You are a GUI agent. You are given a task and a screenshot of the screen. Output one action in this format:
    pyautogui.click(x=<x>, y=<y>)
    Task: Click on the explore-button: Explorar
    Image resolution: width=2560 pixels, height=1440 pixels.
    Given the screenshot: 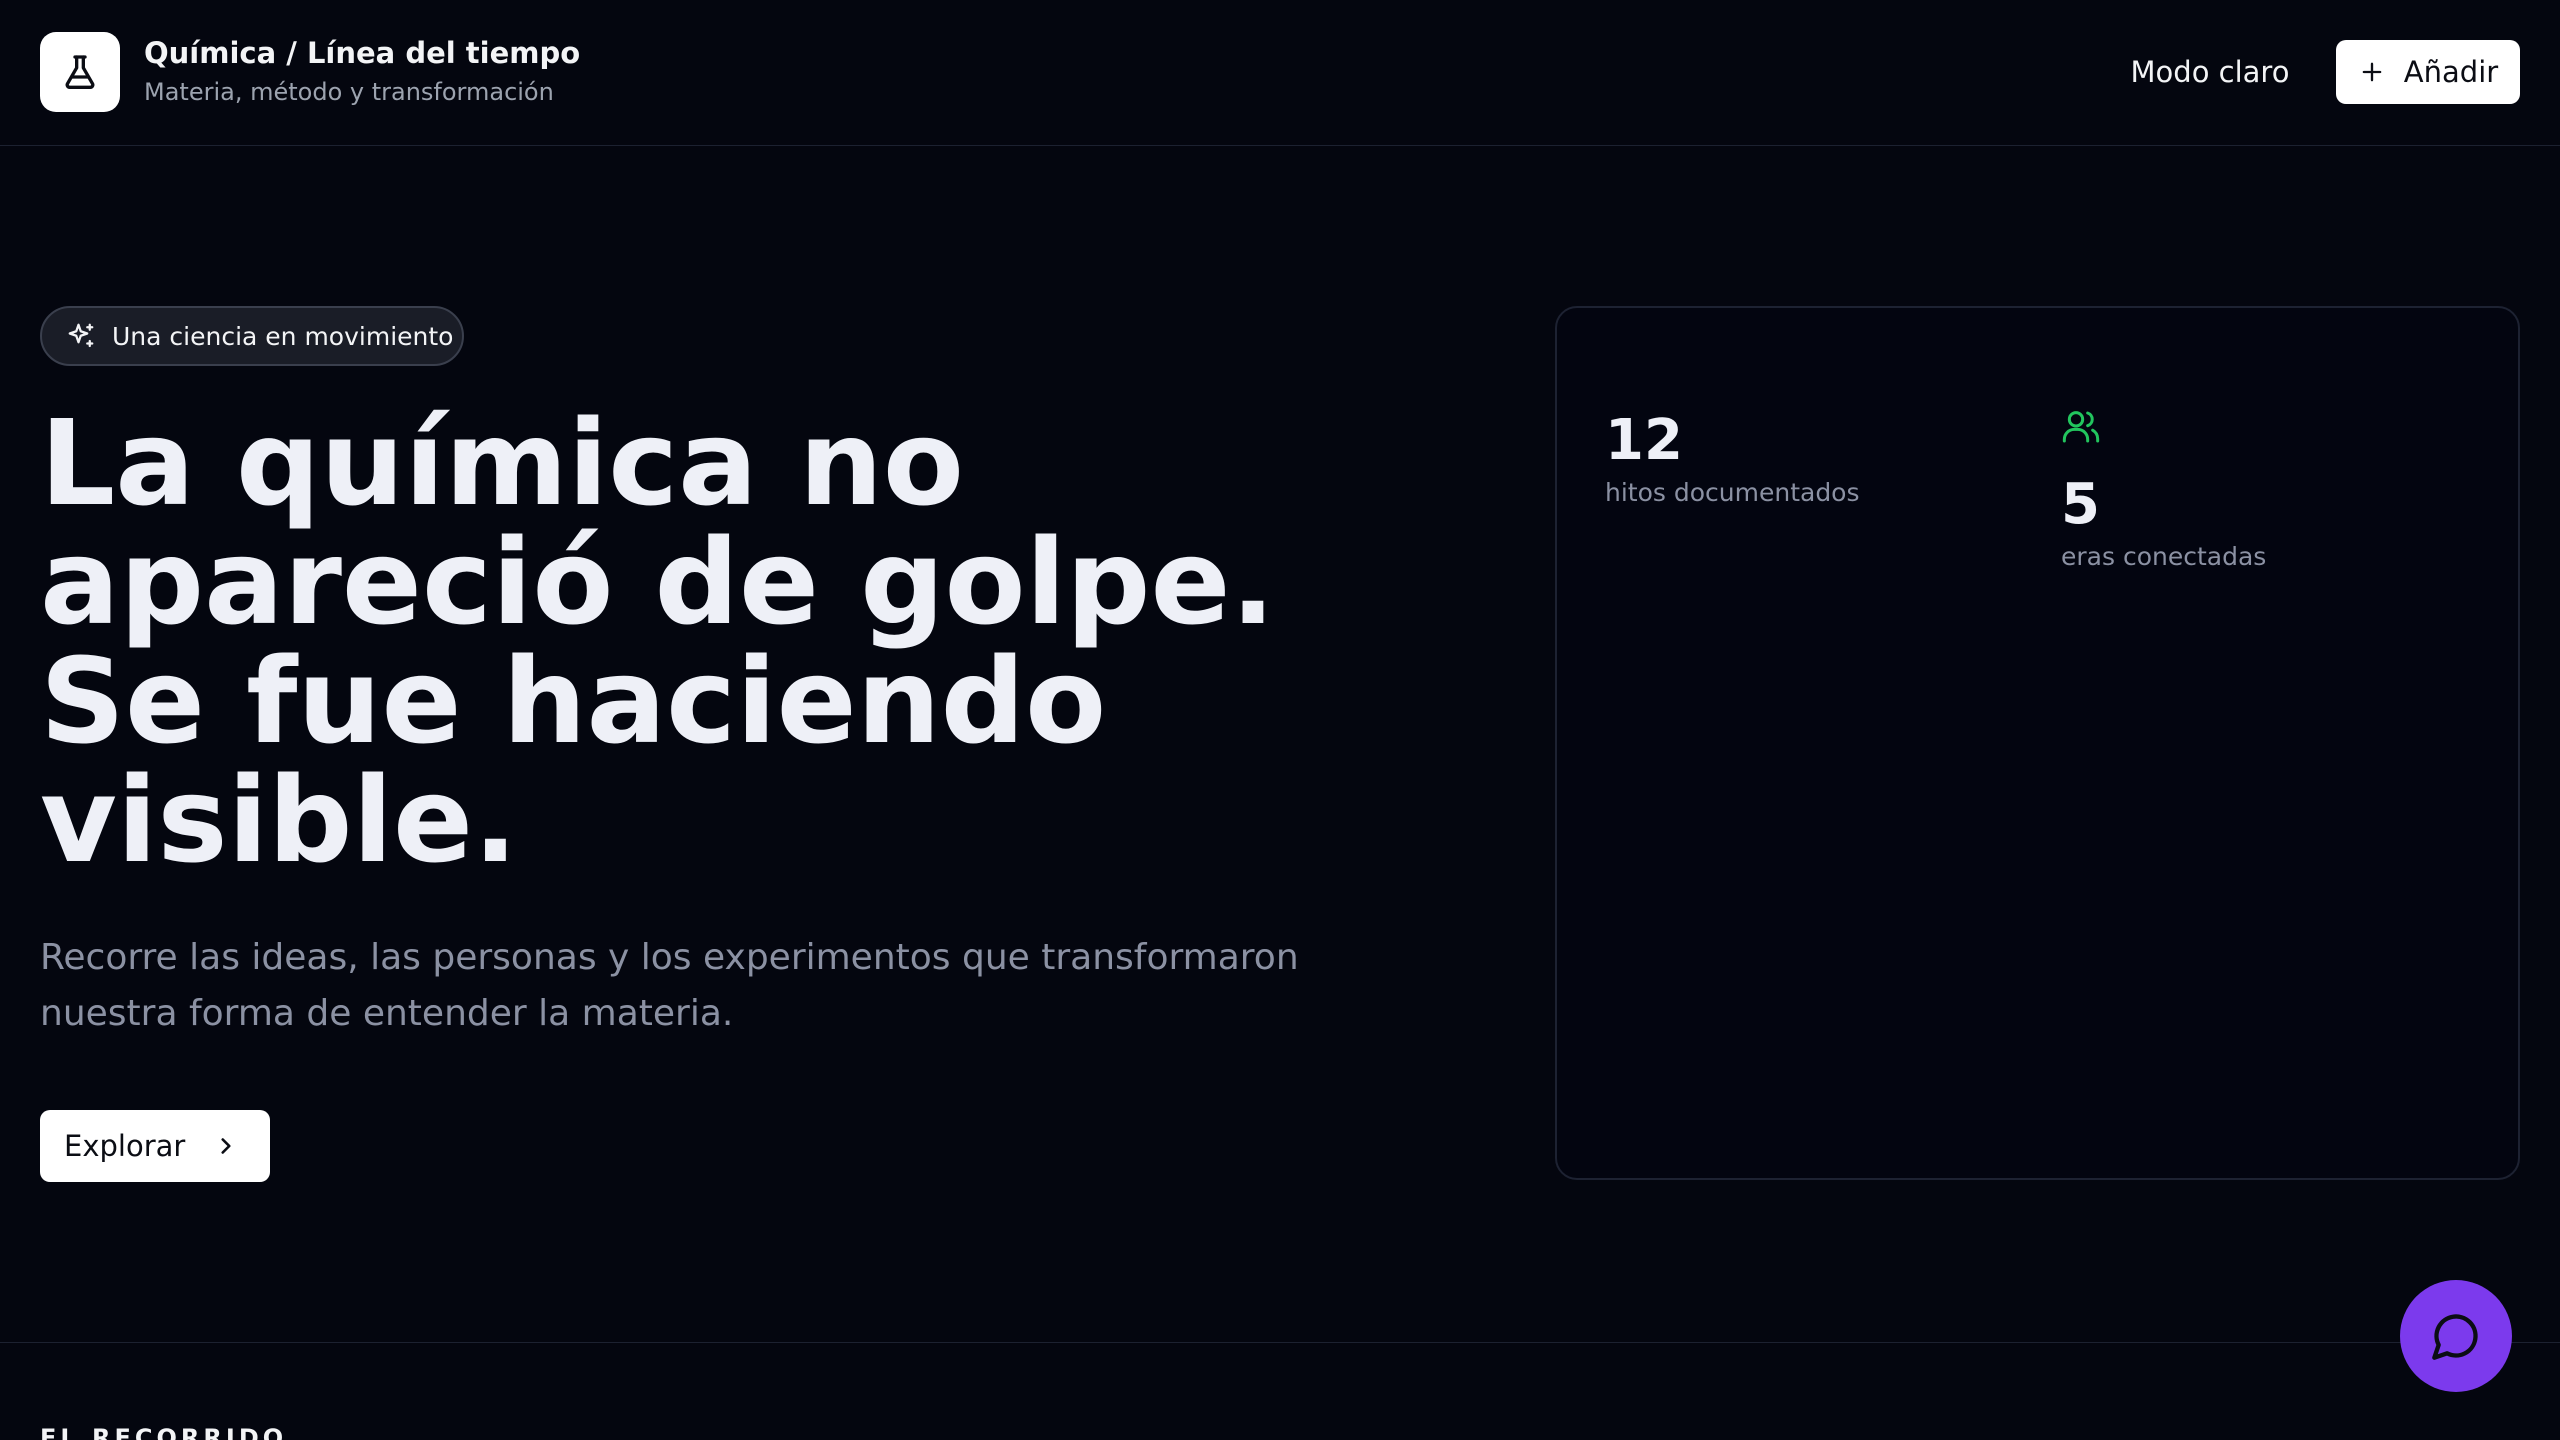 What is the action you would take?
    pyautogui.click(x=155, y=1146)
    